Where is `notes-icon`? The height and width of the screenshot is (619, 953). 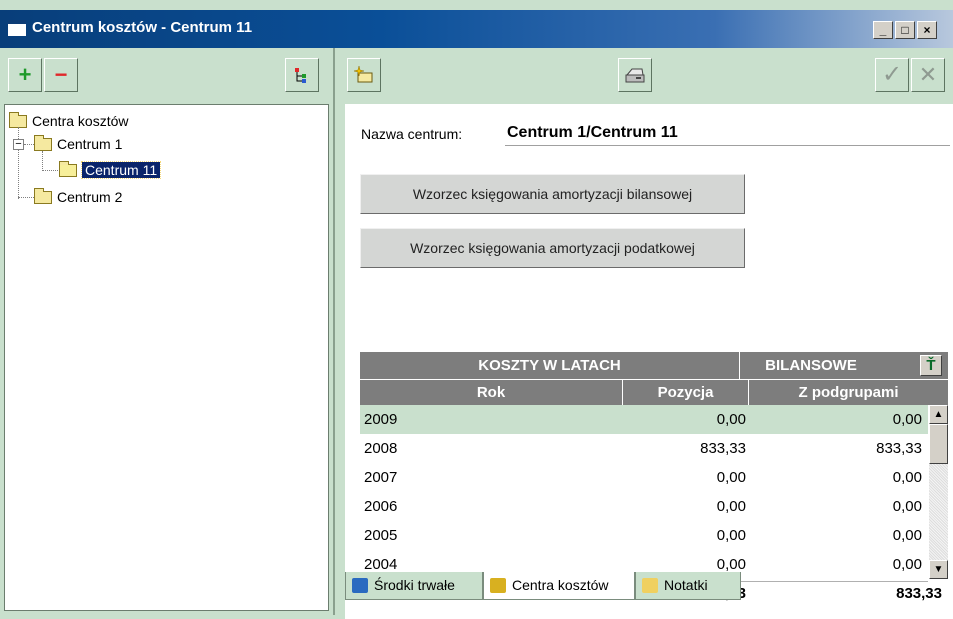
notes-icon is located at coordinates (650, 585).